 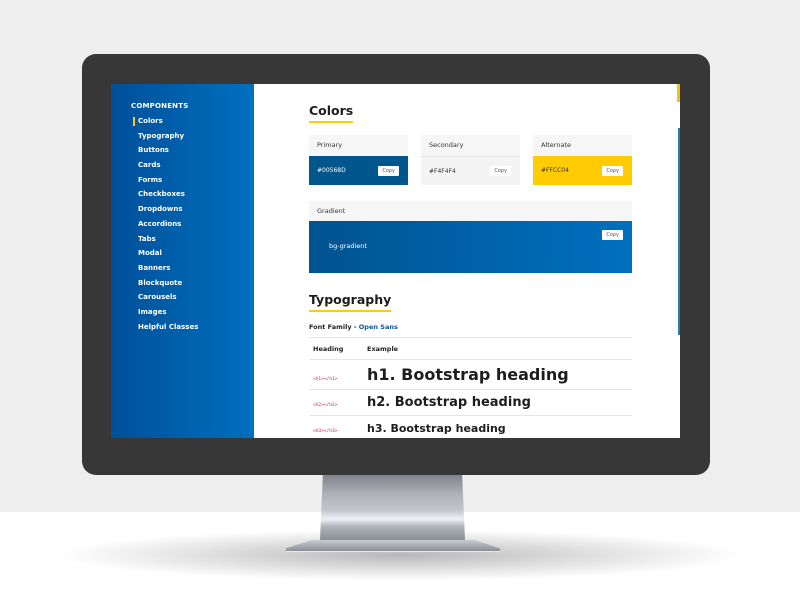 I want to click on swatch-hex: #00568D, so click(x=331, y=170).